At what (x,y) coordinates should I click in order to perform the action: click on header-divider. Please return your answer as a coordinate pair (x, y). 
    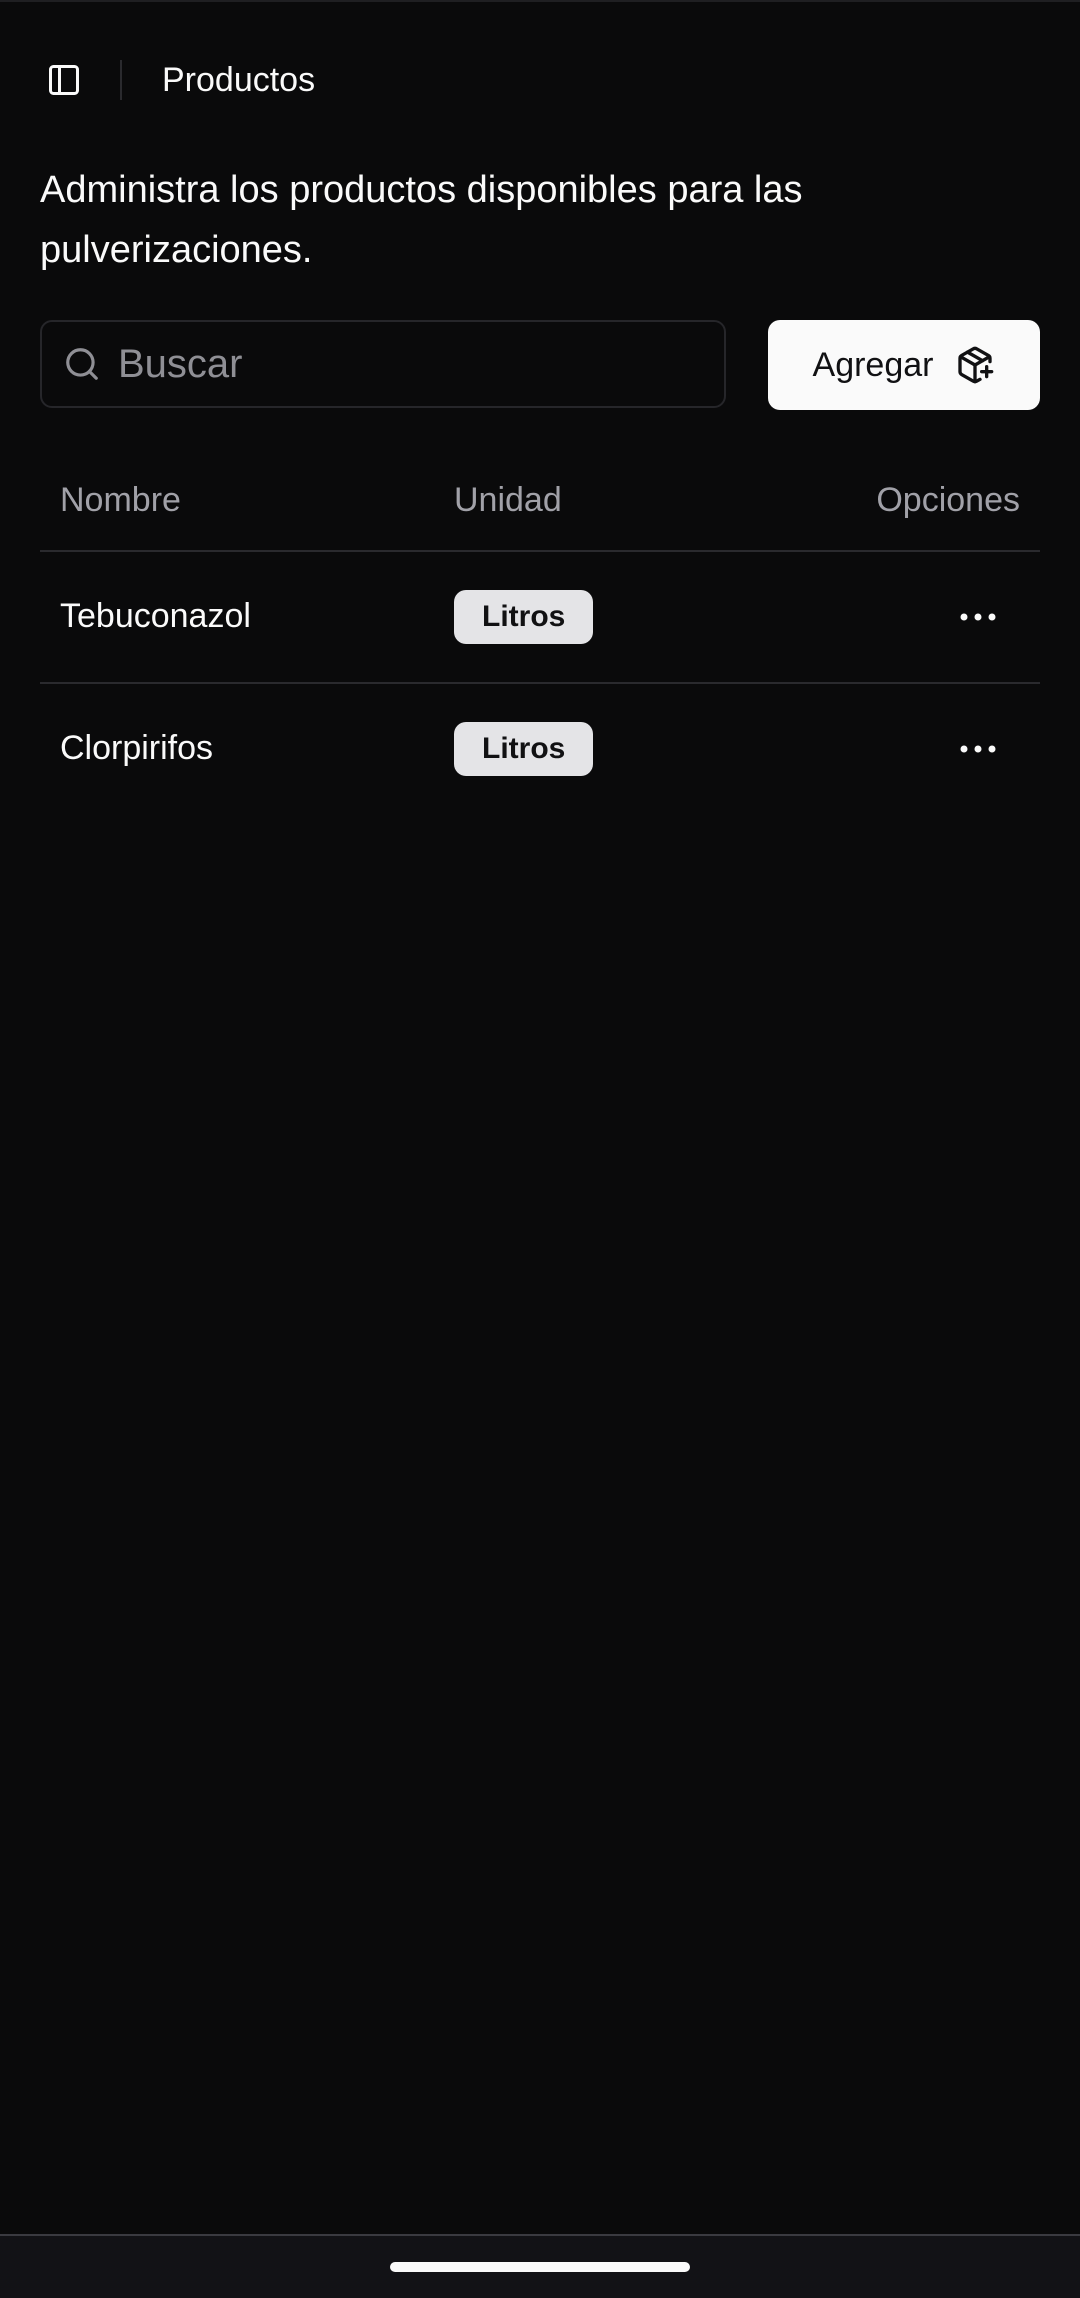
    Looking at the image, I should click on (121, 80).